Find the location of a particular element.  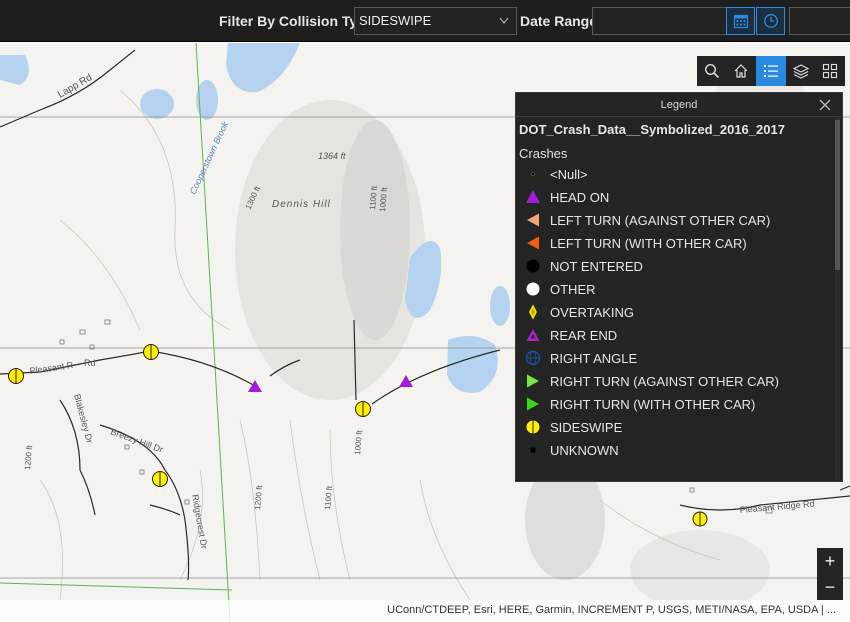

collision-type-select: SIDESWIPE is located at coordinates (435, 21).